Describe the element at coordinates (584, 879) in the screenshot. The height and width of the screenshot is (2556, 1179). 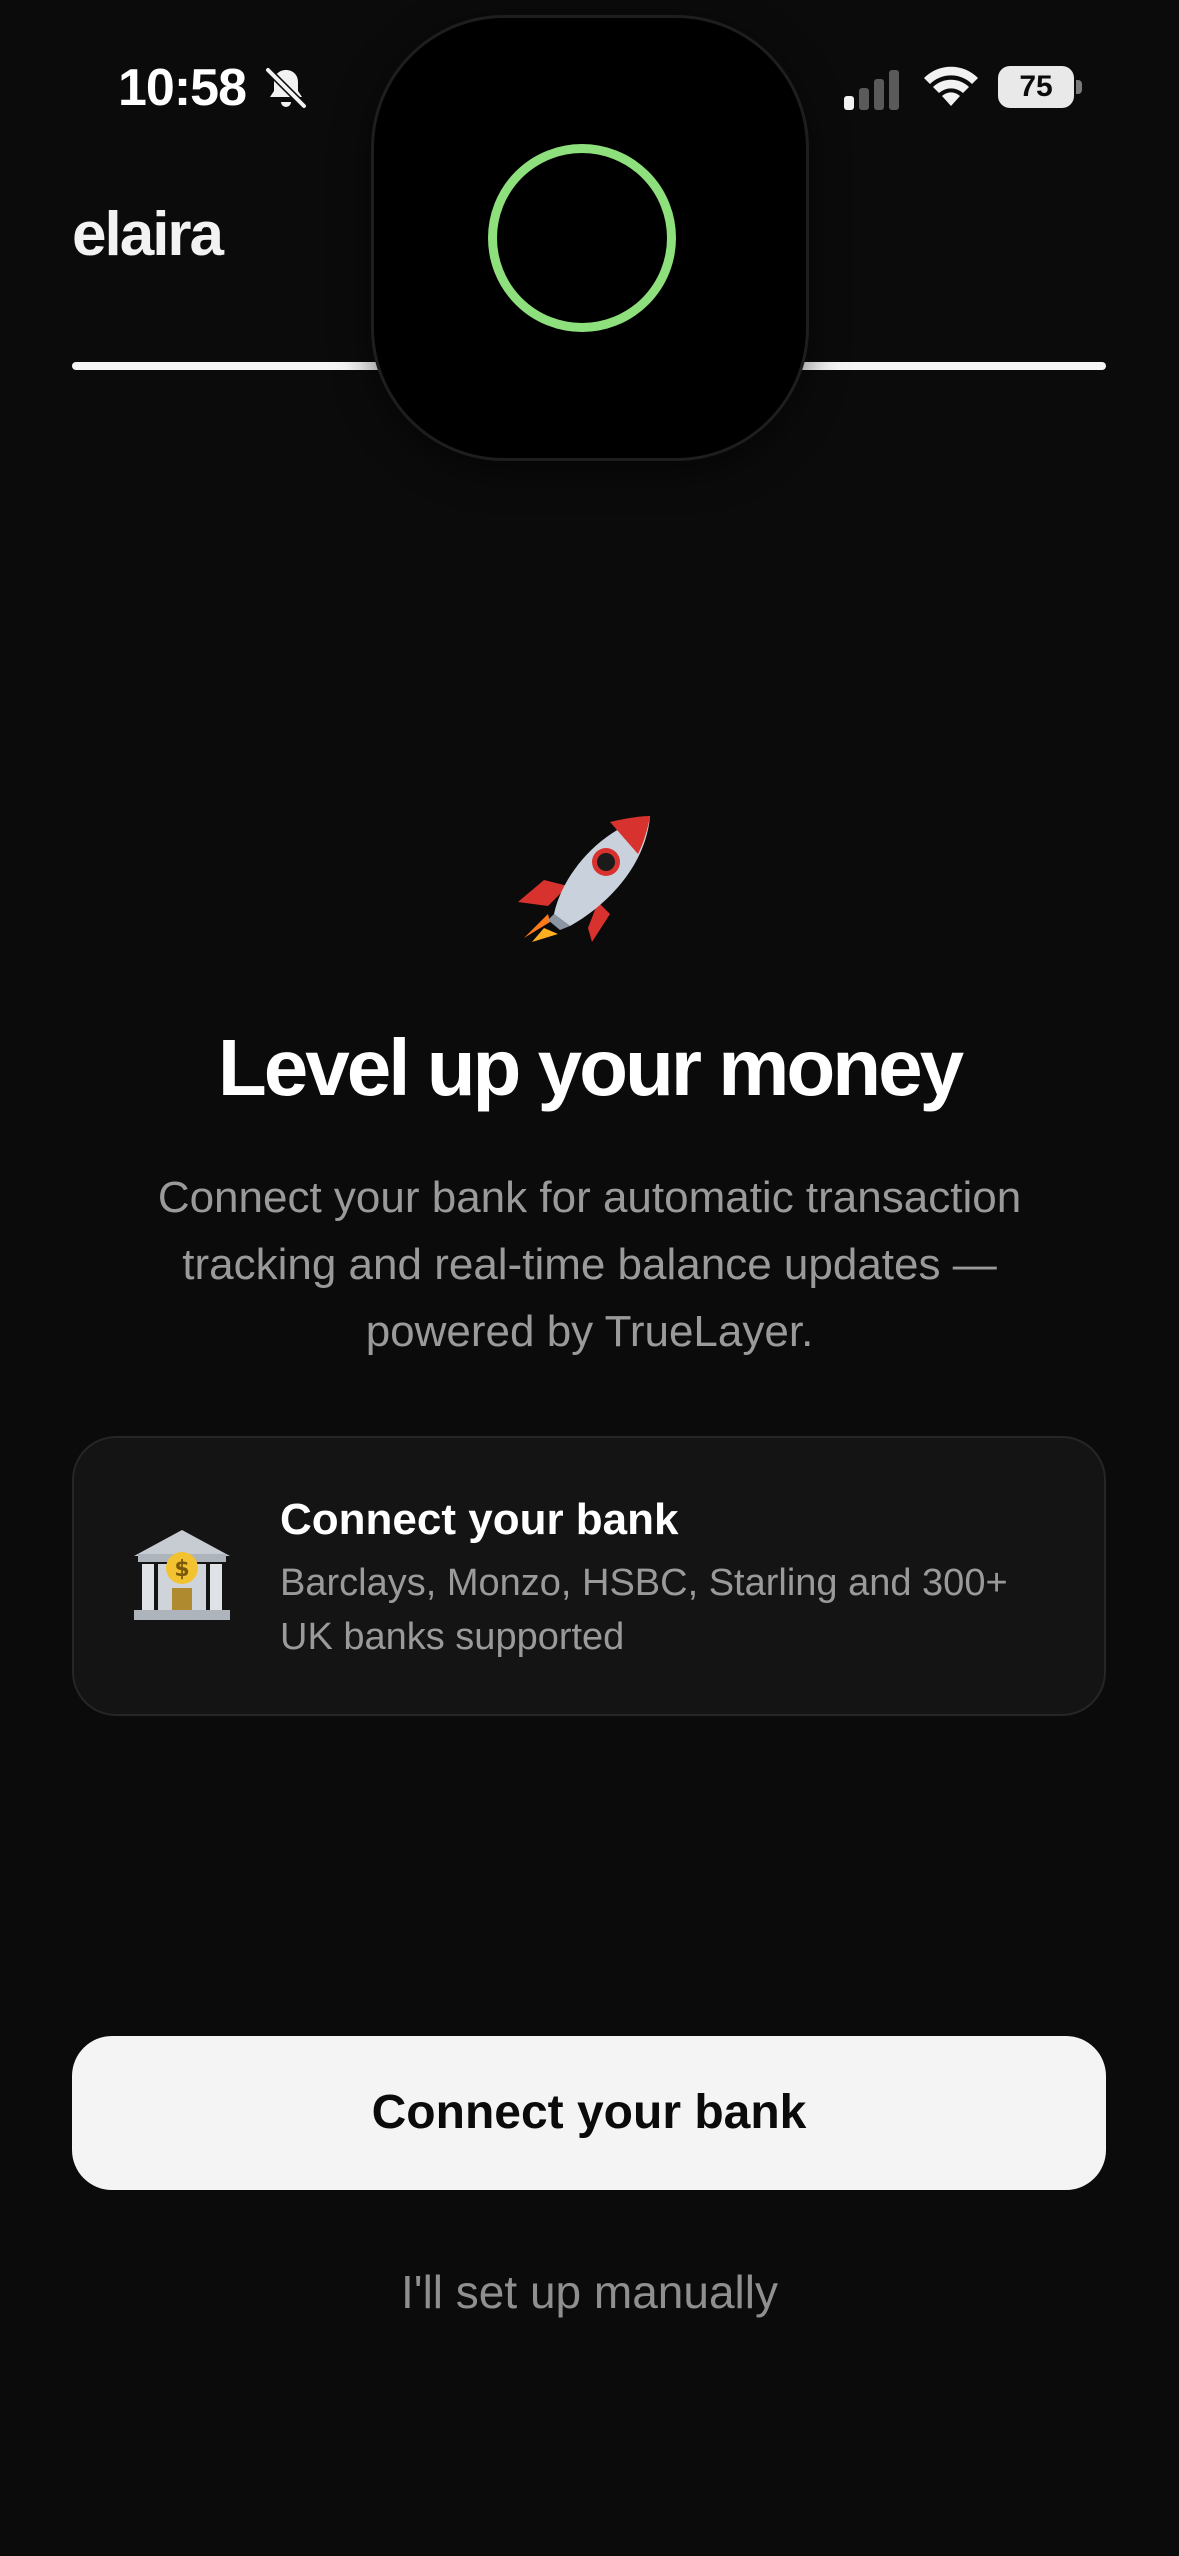
I see `rocket-icon` at that location.